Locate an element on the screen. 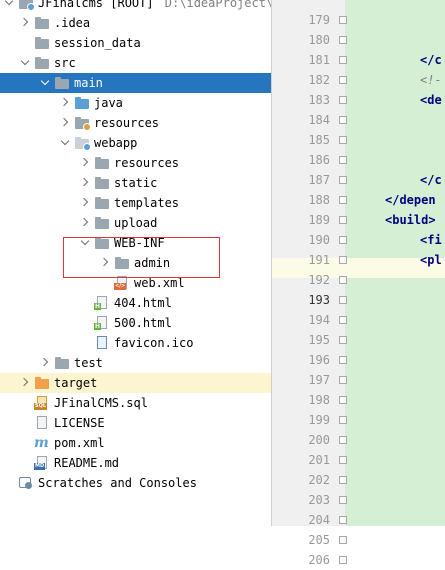 Image resolution: width=445 pixels, height=570 pixels. tree-item-session-data: session_data is located at coordinates (135, 43).